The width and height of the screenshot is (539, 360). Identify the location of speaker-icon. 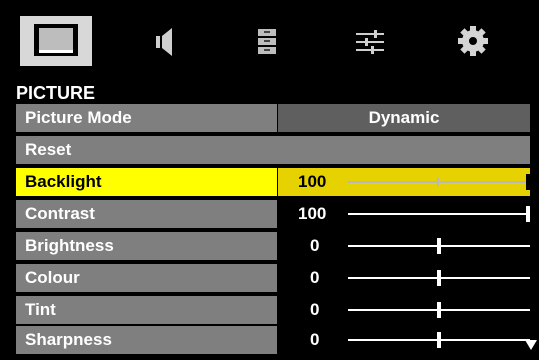
(164, 42).